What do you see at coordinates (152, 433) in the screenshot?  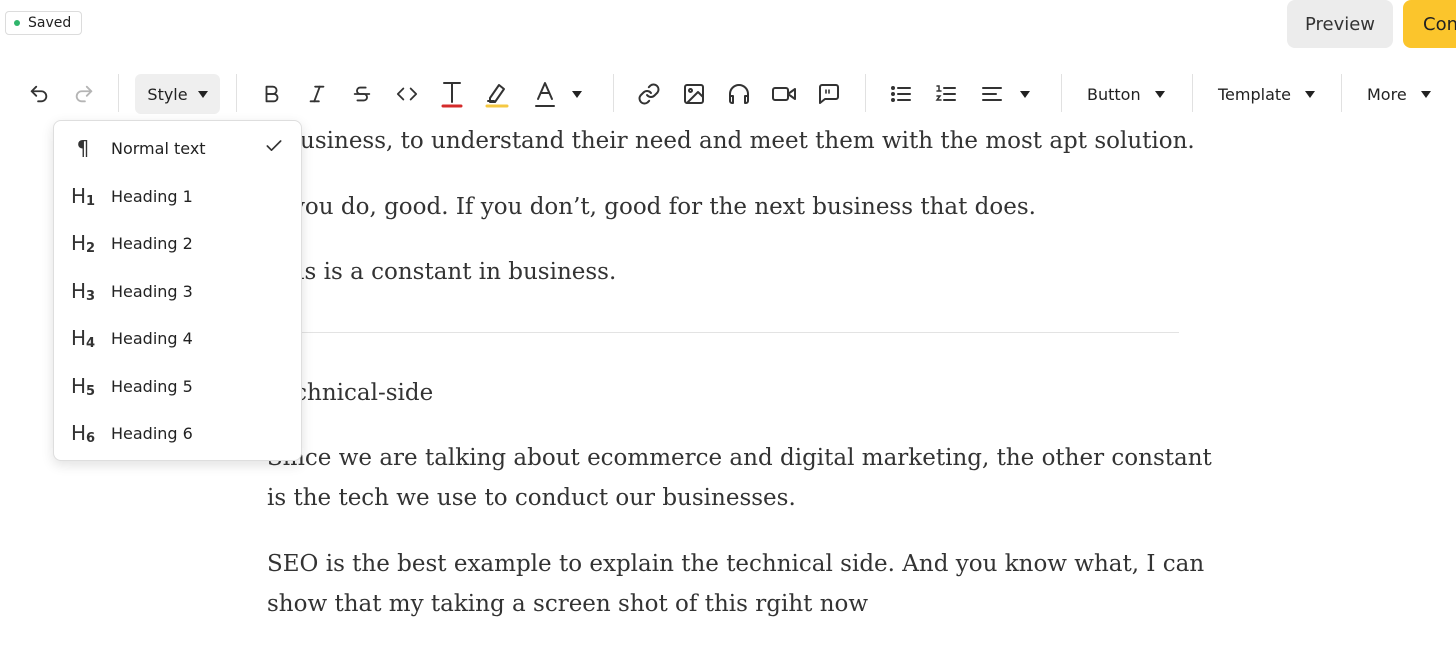 I see `menu-item-label: Heading 6` at bounding box center [152, 433].